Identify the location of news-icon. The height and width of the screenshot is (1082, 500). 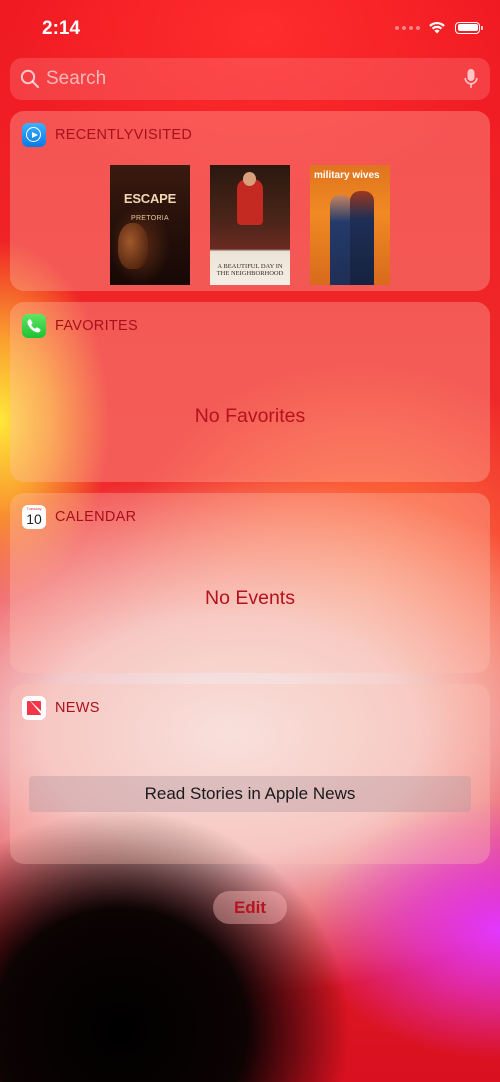
(34, 708).